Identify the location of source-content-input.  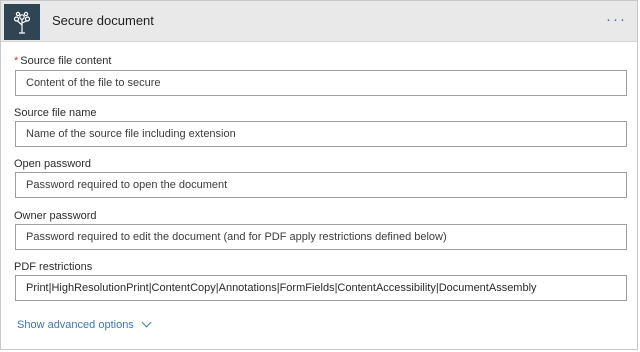
(321, 83).